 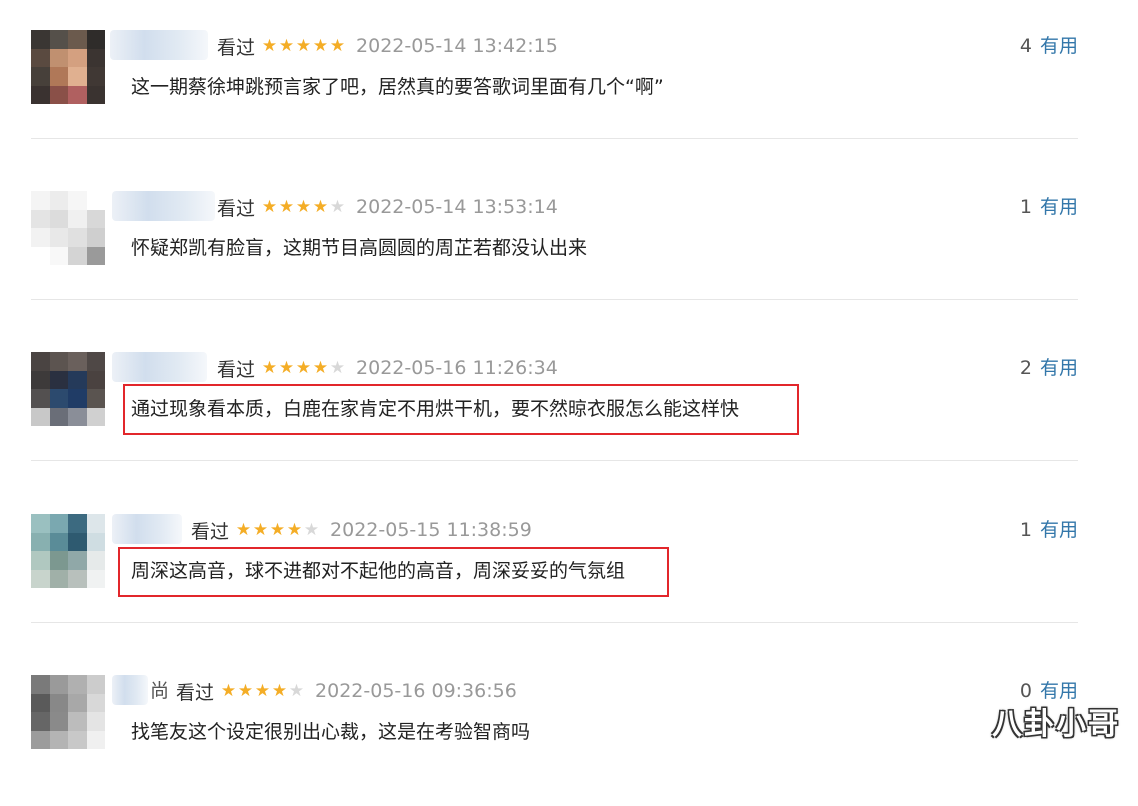 I want to click on review-comment: 周深这高音，球不进都对不起他的高音，周深妥妥的气氛组, so click(x=378, y=571).